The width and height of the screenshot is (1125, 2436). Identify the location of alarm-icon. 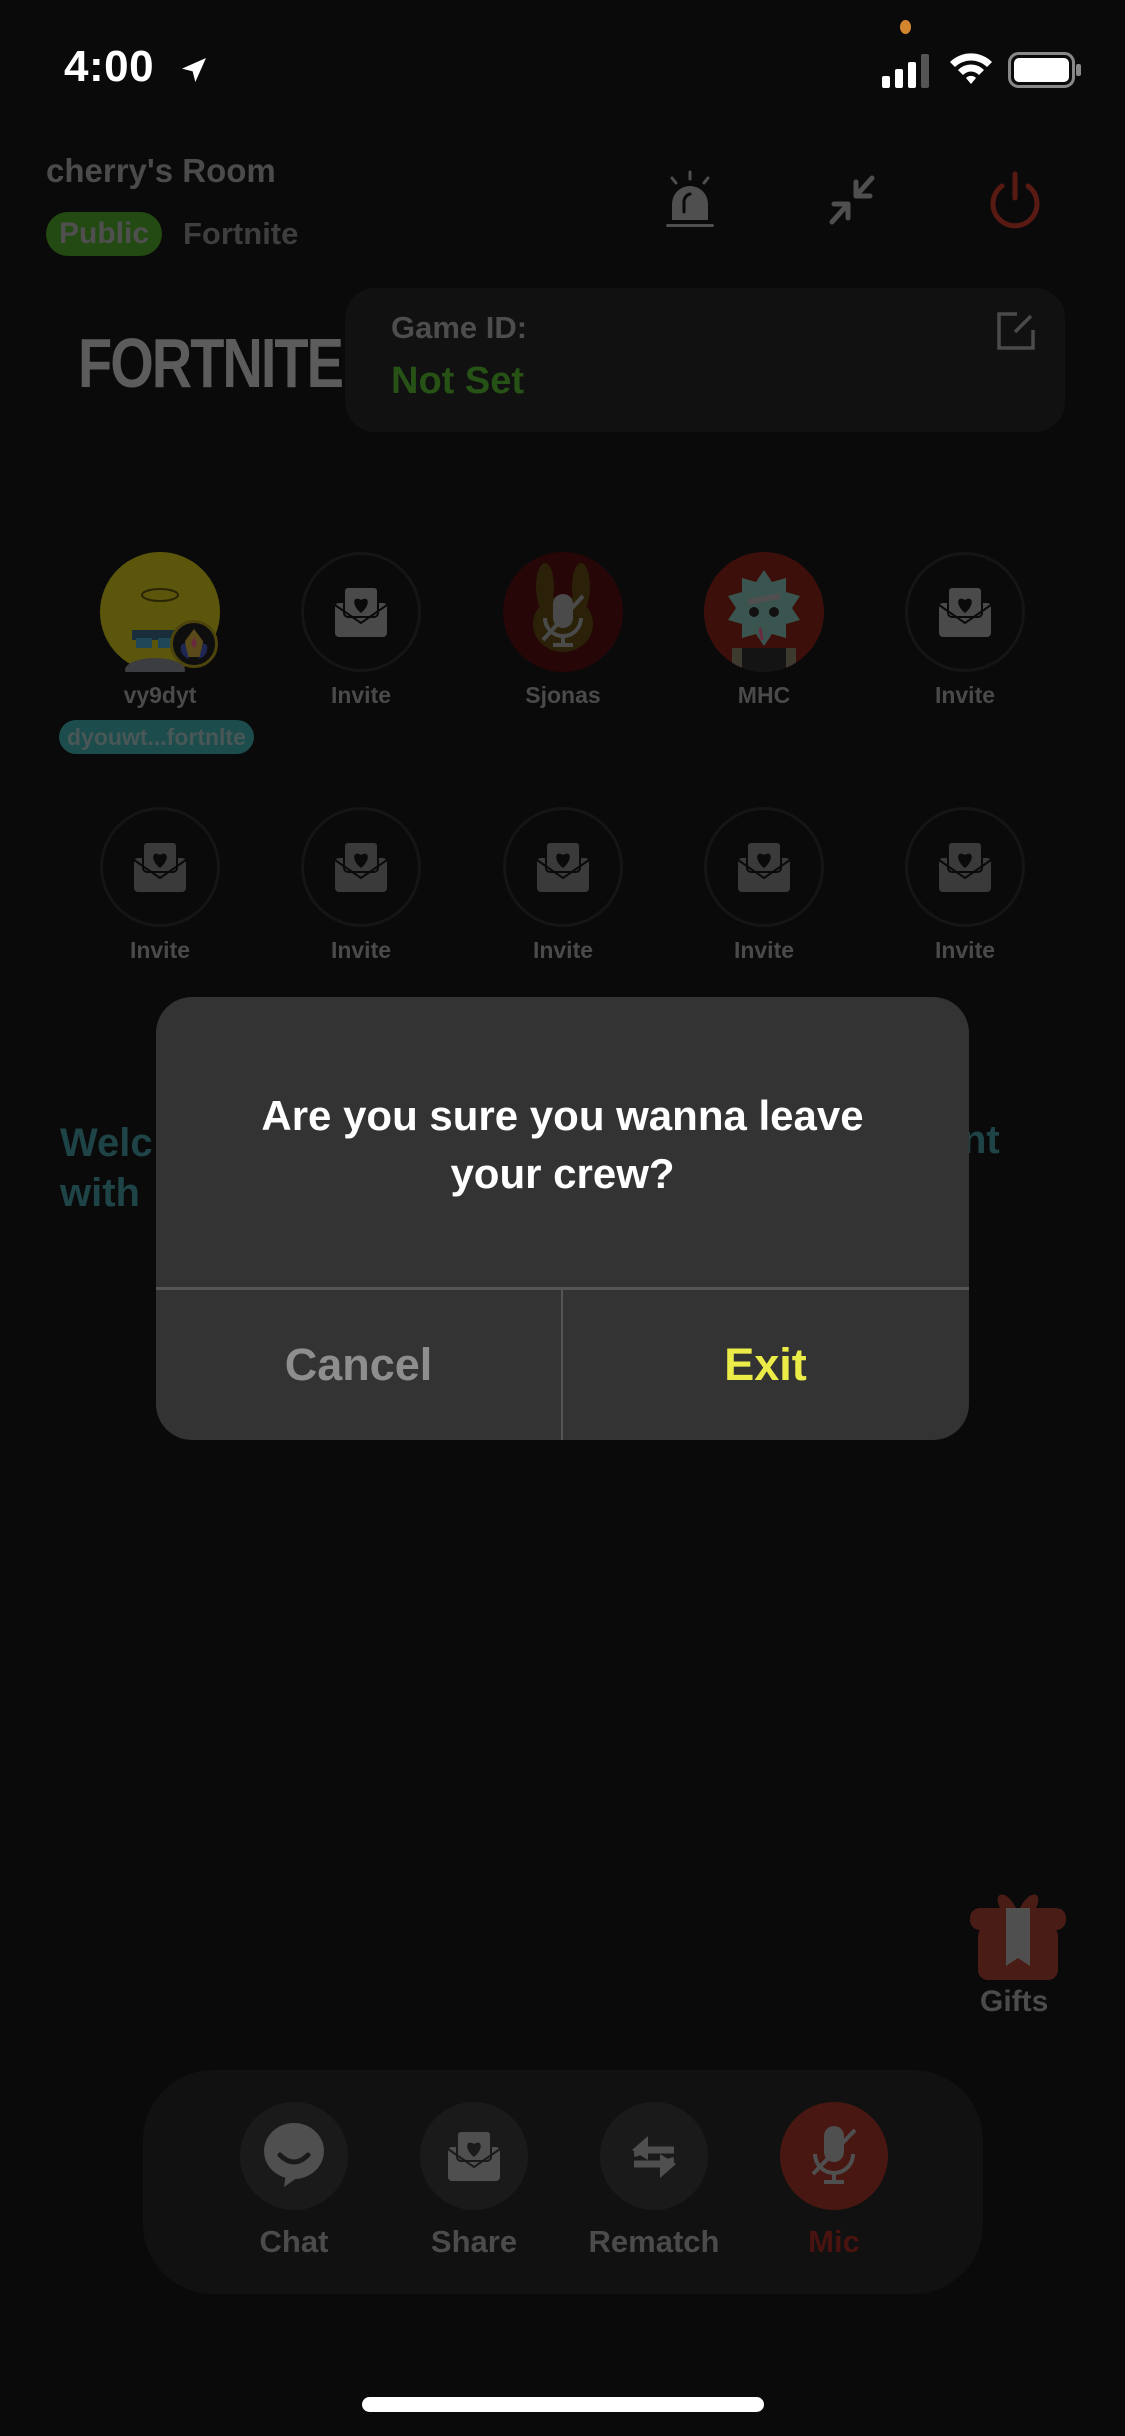
(690, 200).